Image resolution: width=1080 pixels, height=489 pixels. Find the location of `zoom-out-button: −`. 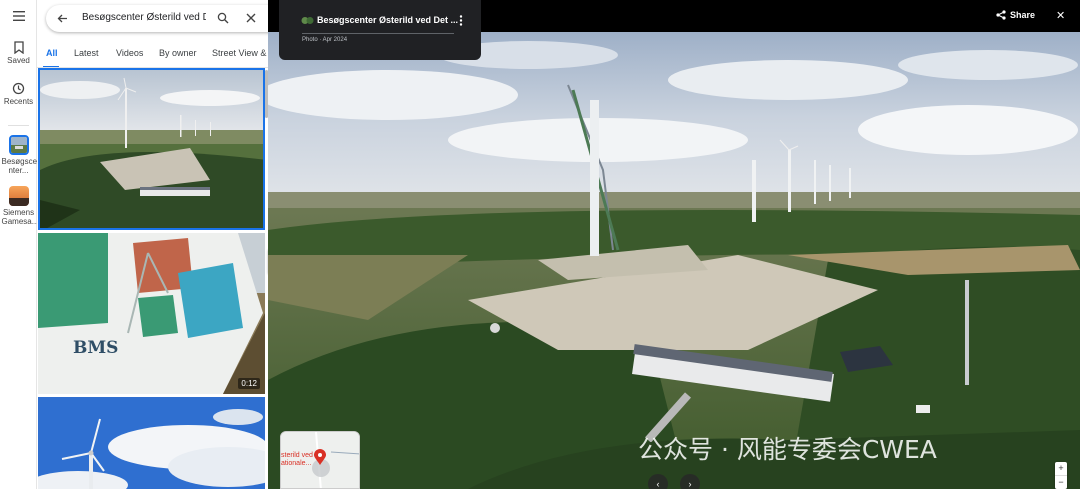

zoom-out-button: − is located at coordinates (1061, 481).